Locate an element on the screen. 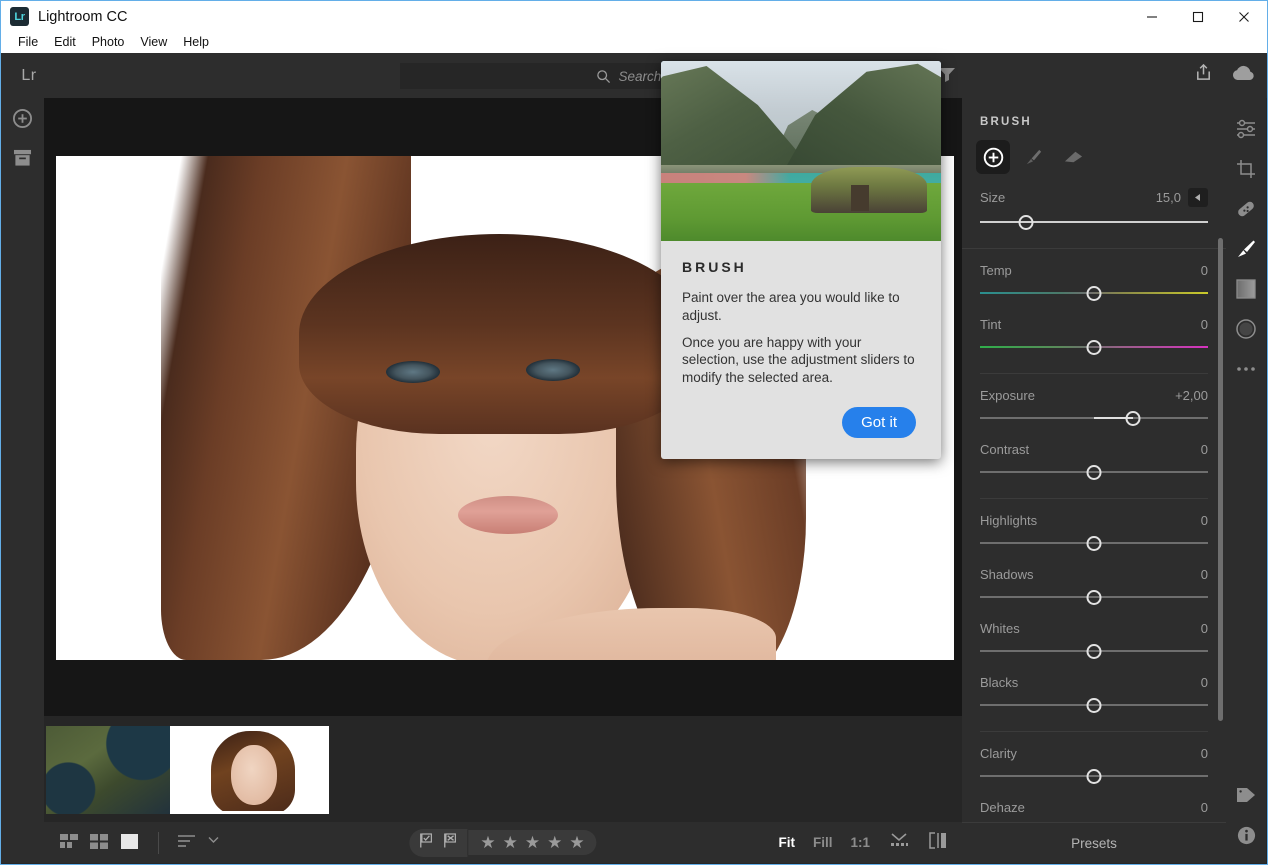 This screenshot has height=865, width=1268. grid-square-icon is located at coordinates (100, 843).